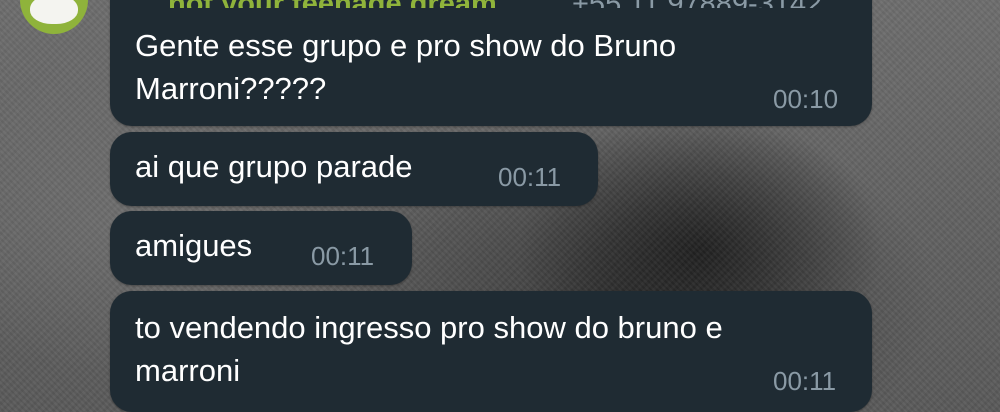  Describe the element at coordinates (332, 4) in the screenshot. I see `sender-name: not your teenage dream` at that location.